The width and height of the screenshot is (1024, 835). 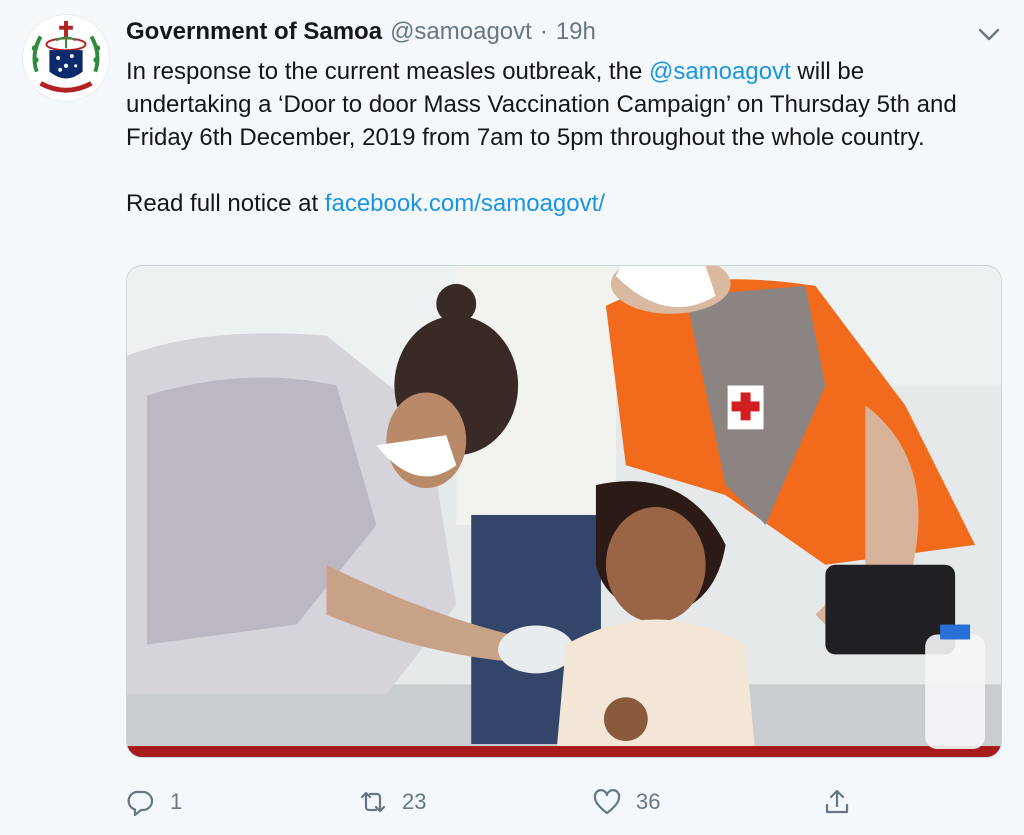 I want to click on text-segment: Read full notice at, so click(x=225, y=203).